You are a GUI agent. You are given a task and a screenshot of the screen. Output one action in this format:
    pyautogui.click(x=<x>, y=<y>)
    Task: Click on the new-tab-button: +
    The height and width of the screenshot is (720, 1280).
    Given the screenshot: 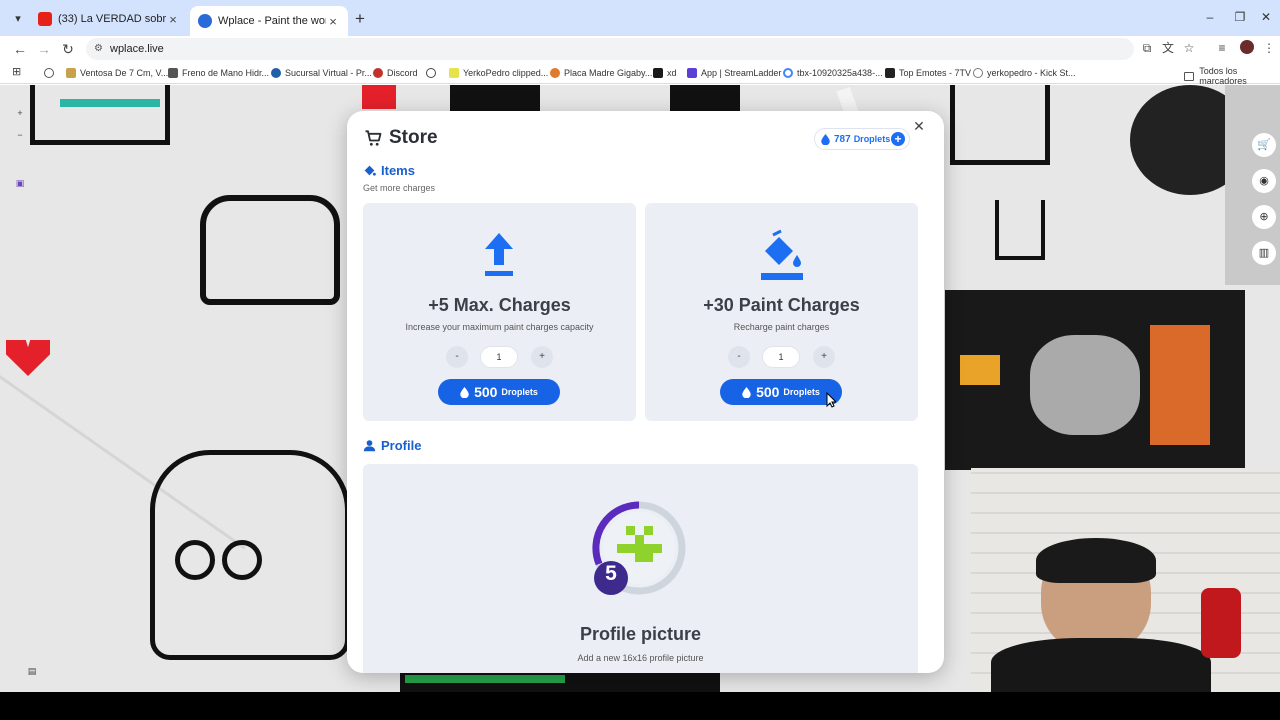 What is the action you would take?
    pyautogui.click(x=360, y=19)
    